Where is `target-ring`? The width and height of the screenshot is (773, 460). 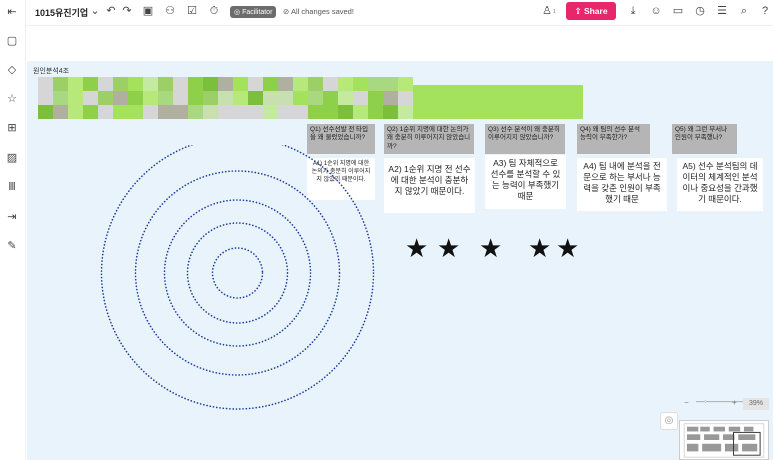
target-ring is located at coordinates (237, 273).